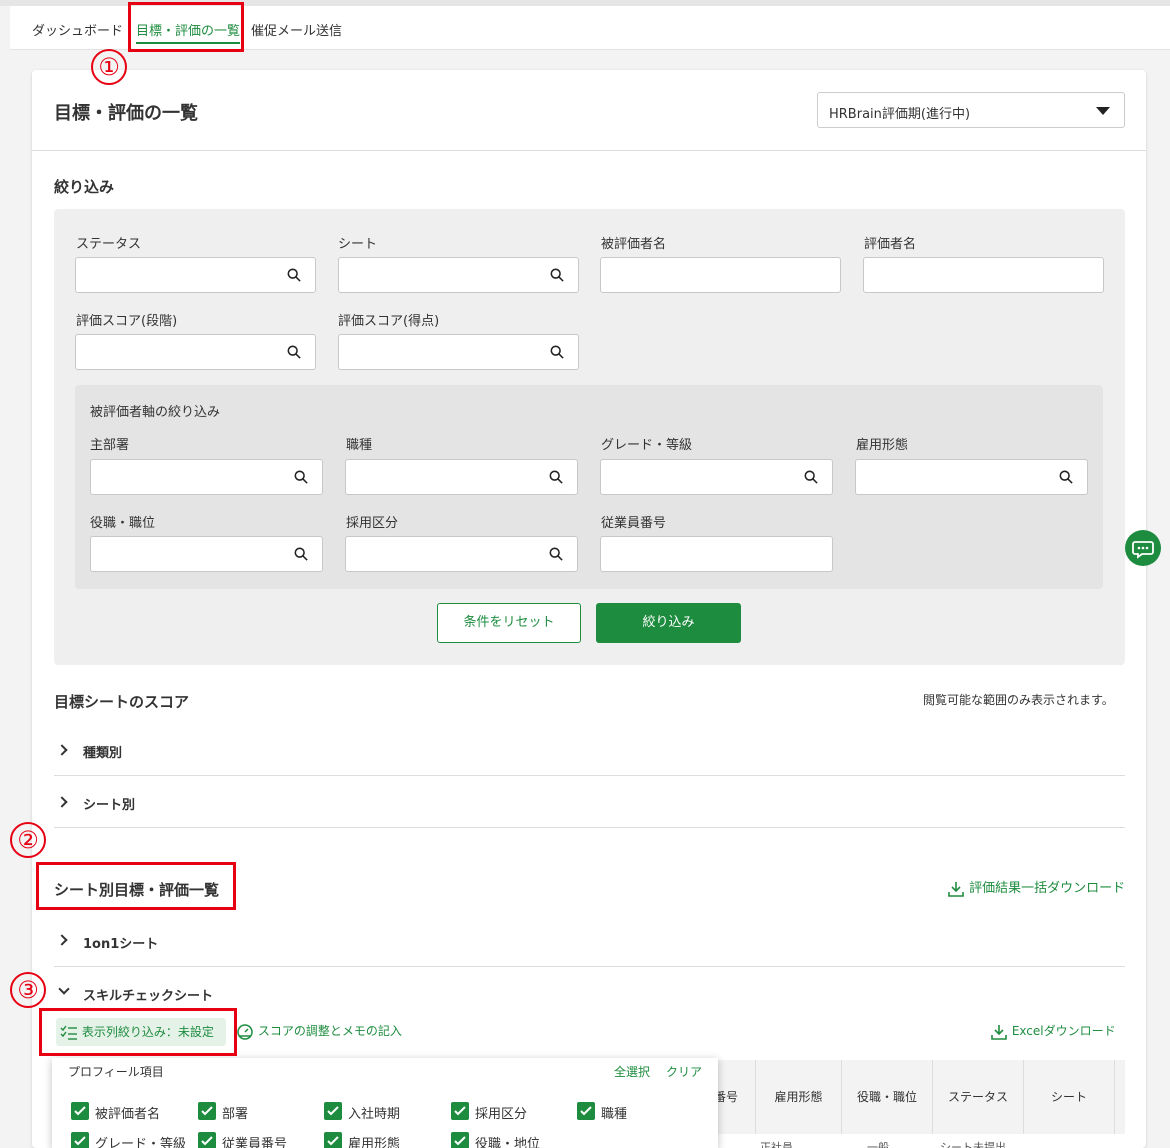  I want to click on checkbox-label: 被評価者名, so click(128, 1114).